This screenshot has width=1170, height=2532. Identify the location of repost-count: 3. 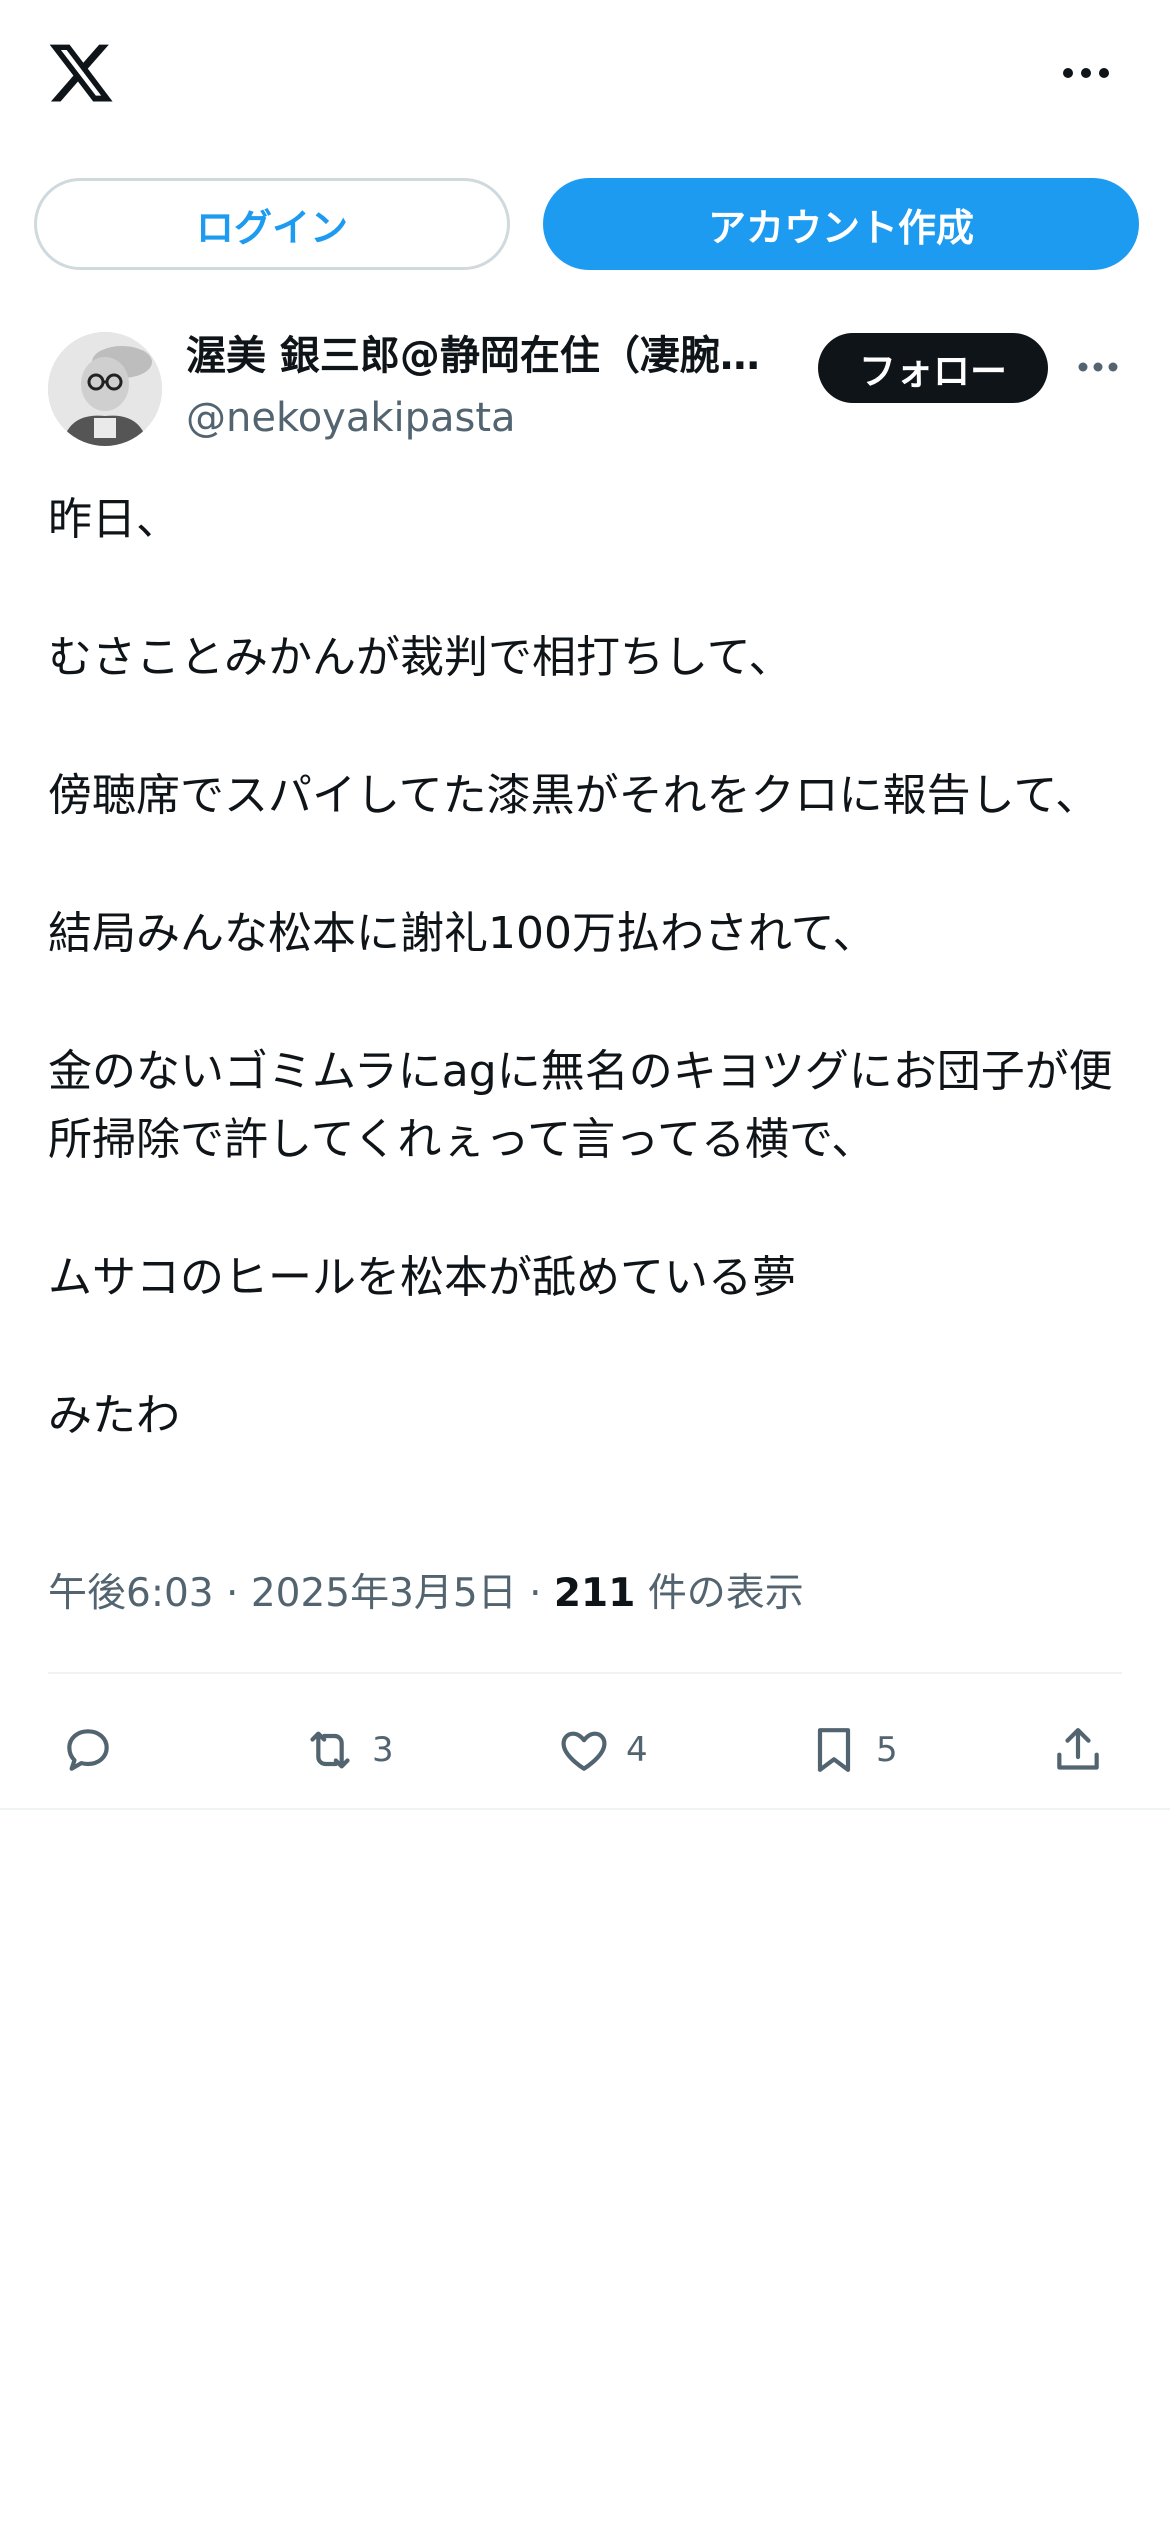
(383, 1750).